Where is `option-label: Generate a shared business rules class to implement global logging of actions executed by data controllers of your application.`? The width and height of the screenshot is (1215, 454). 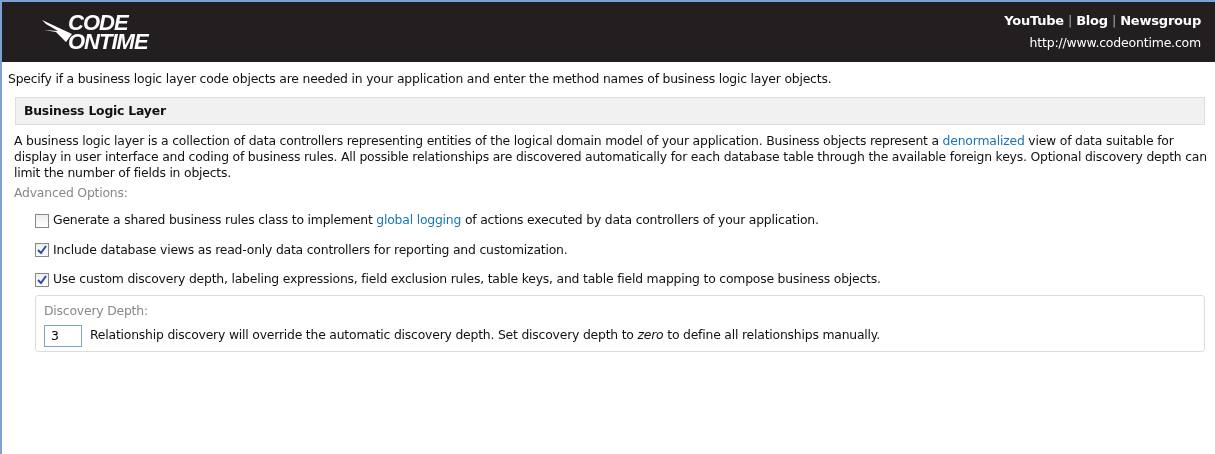
option-label: Generate a shared business rules class to implement global logging of actions executed by data controllers of your application. is located at coordinates (436, 220).